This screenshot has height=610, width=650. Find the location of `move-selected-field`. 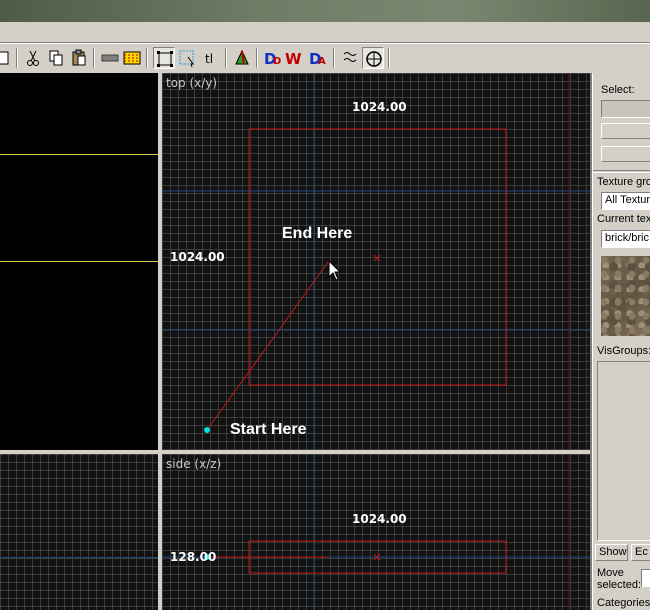

move-selected-field is located at coordinates (645, 578).